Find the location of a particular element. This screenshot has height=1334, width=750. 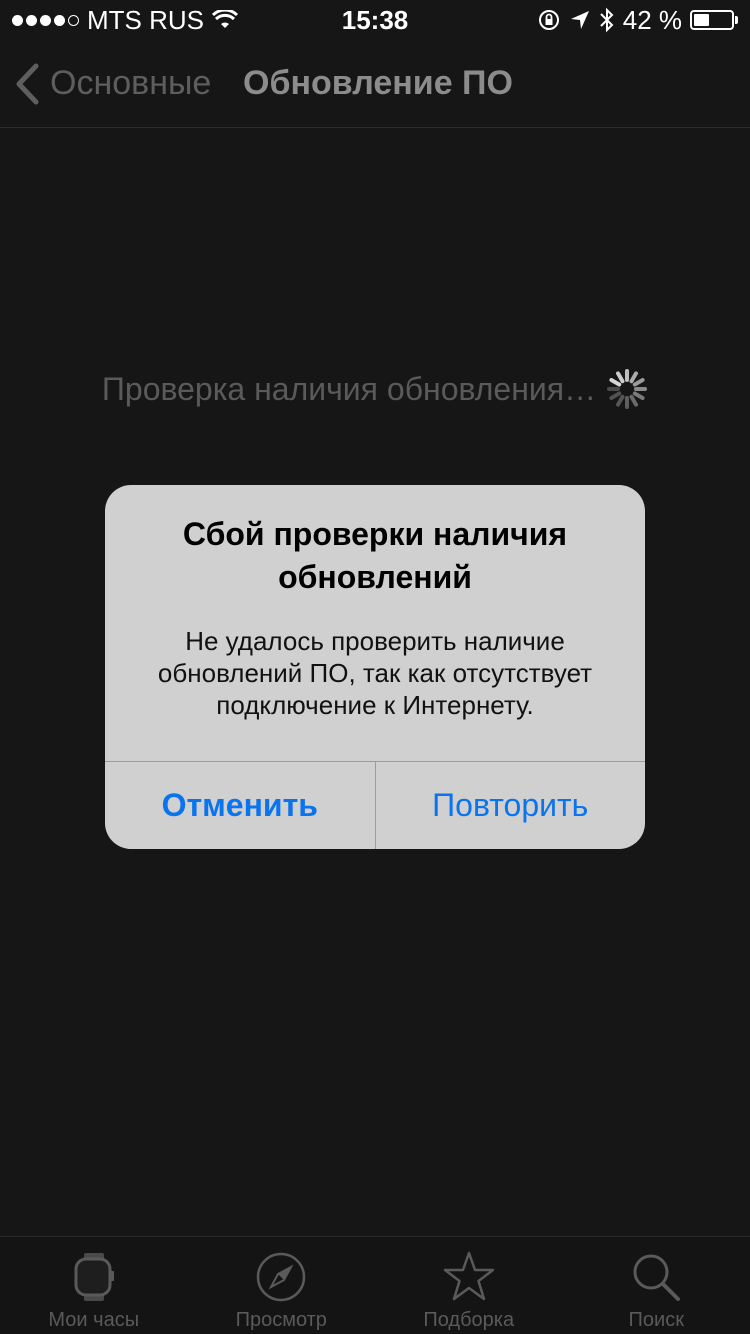

status-right: 42 % is located at coordinates (637, 20).